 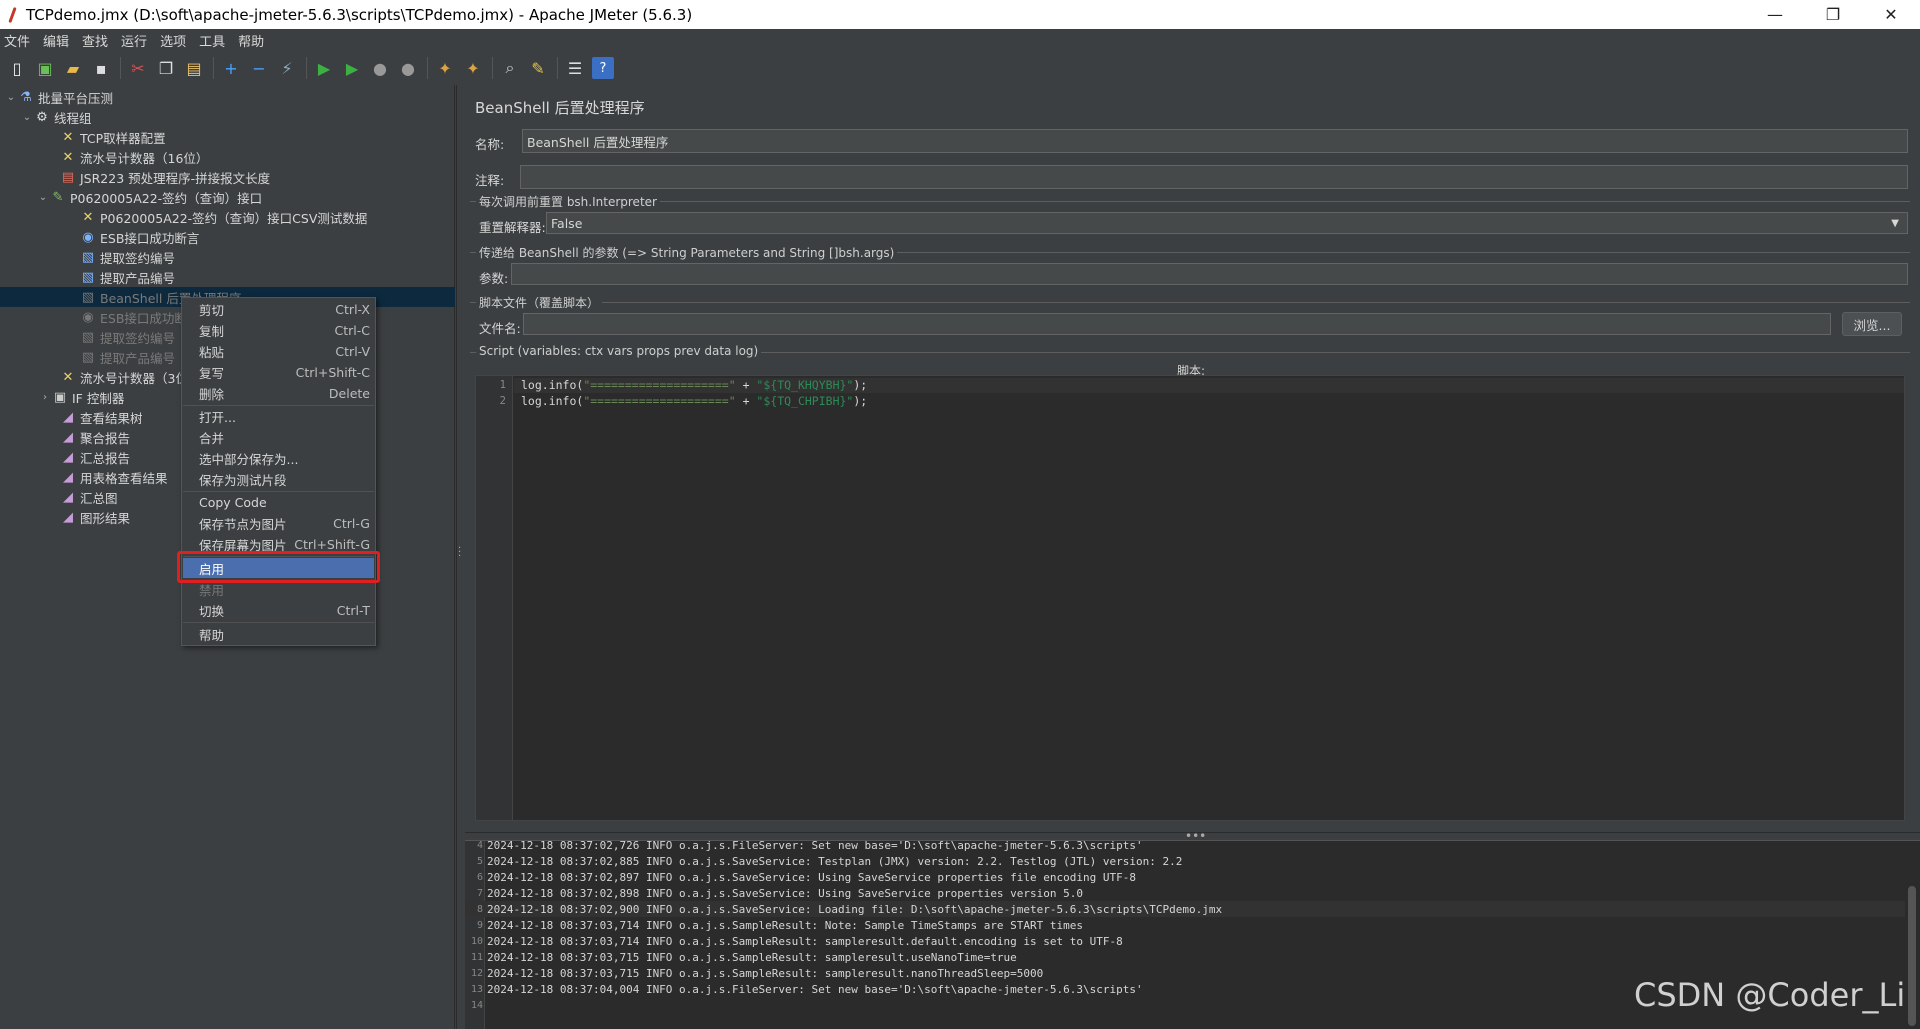 I want to click on search-icon: ⌕, so click(x=510, y=68).